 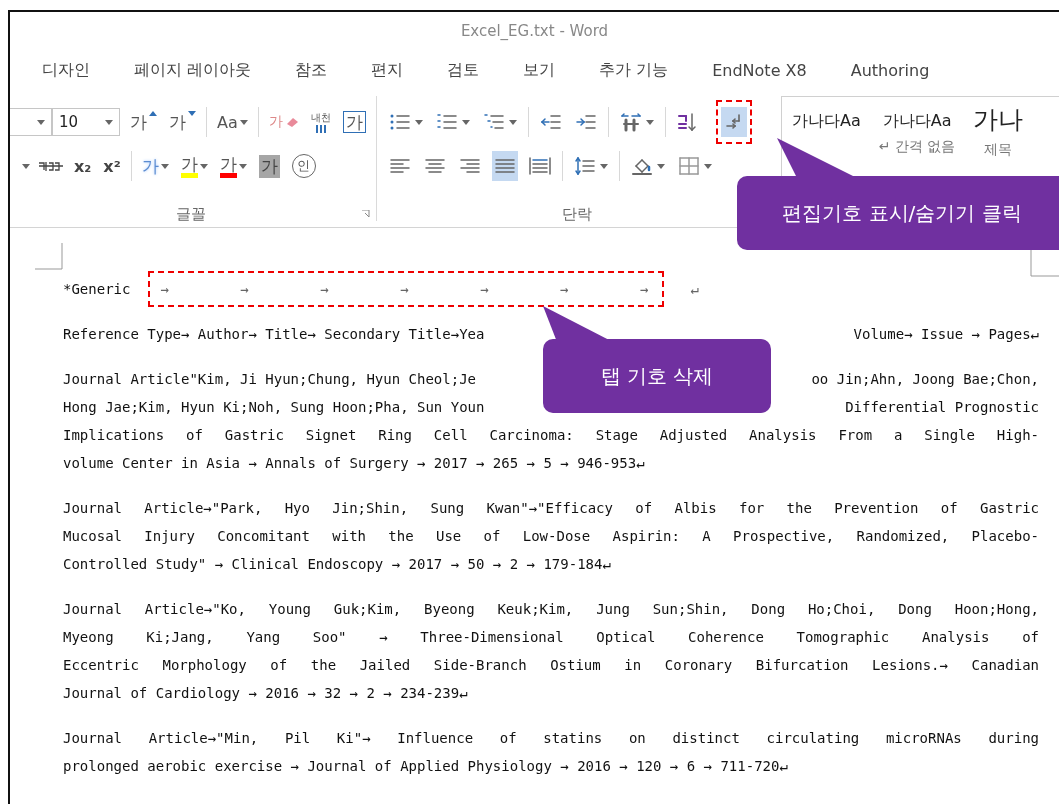 I want to click on callout-text: 탭 기호 삭제, so click(x=657, y=376).